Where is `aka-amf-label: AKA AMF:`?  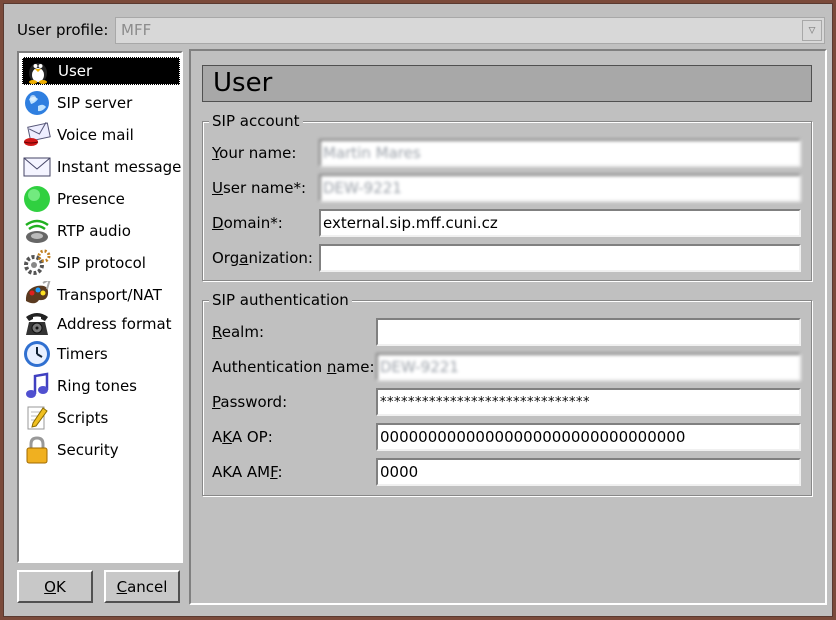
aka-amf-label: AKA AMF: is located at coordinates (247, 472).